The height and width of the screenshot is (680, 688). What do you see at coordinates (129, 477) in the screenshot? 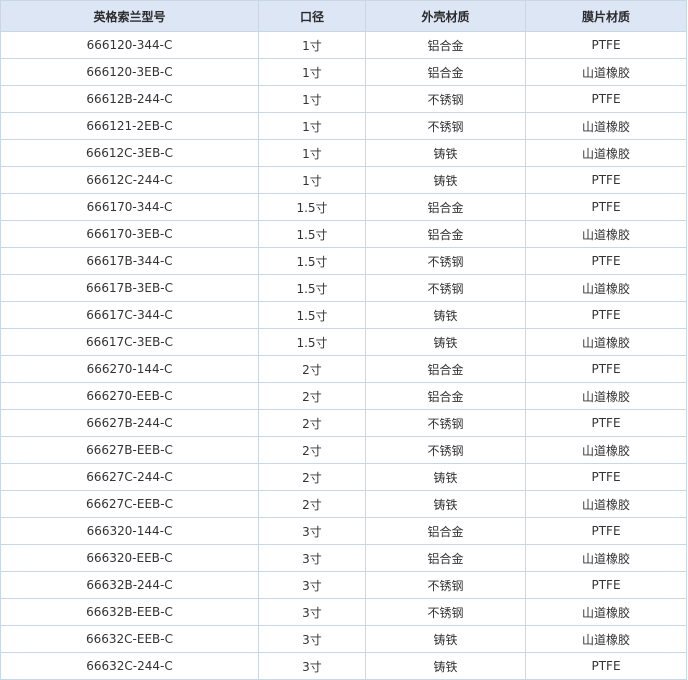
I see `cell-model: 66627C-244-C` at bounding box center [129, 477].